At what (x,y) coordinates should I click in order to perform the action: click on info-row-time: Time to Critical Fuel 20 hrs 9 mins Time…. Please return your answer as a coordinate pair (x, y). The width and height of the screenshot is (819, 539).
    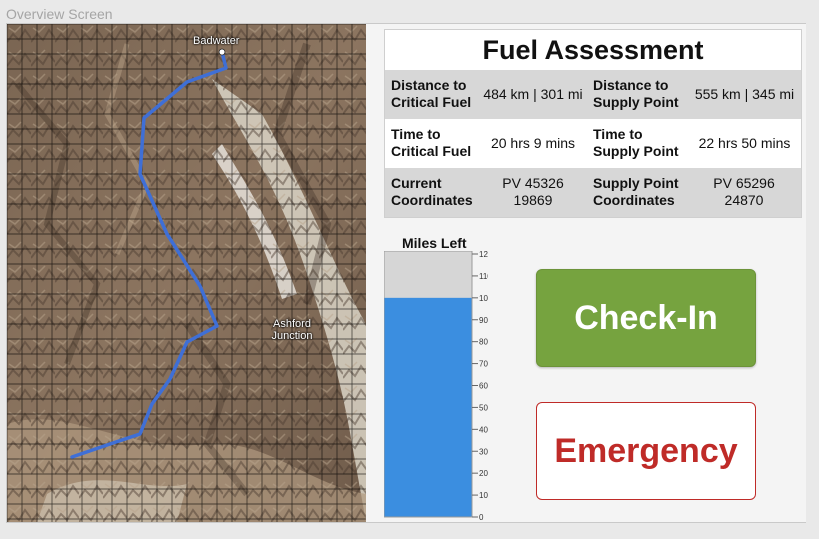
    Looking at the image, I should click on (593, 143).